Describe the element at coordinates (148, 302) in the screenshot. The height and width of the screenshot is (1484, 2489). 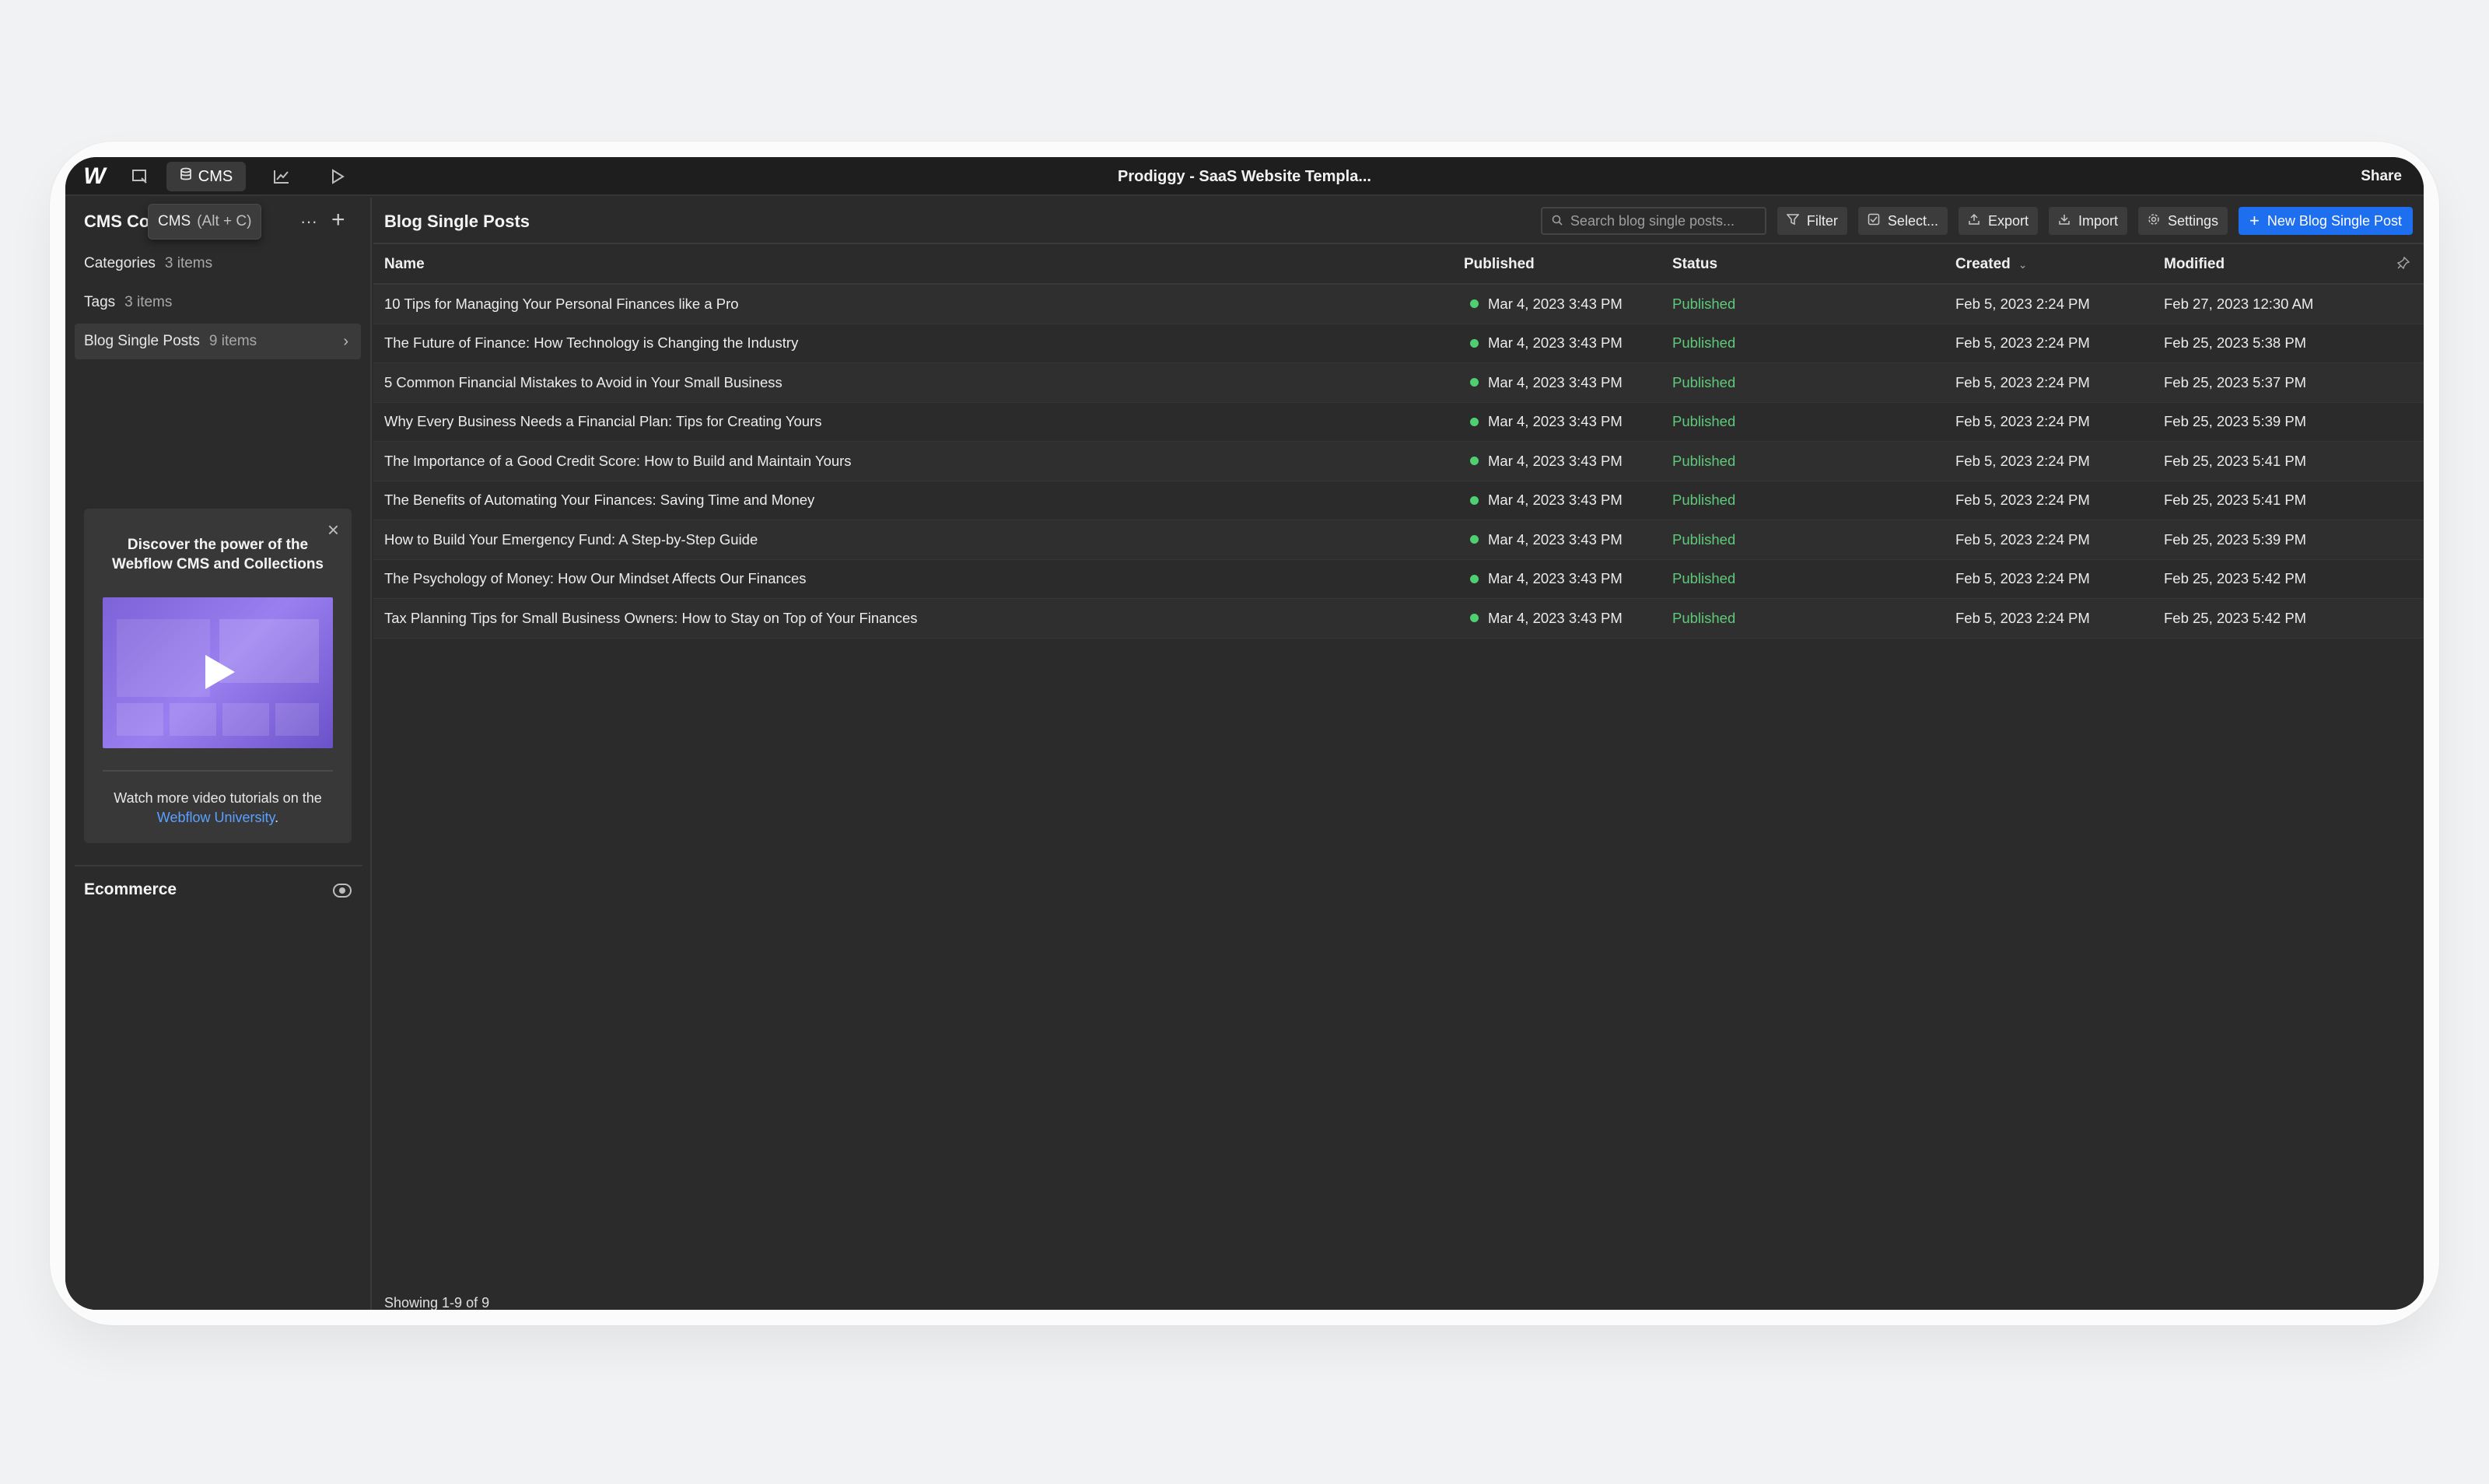
I see `collection-count: 3 items` at that location.